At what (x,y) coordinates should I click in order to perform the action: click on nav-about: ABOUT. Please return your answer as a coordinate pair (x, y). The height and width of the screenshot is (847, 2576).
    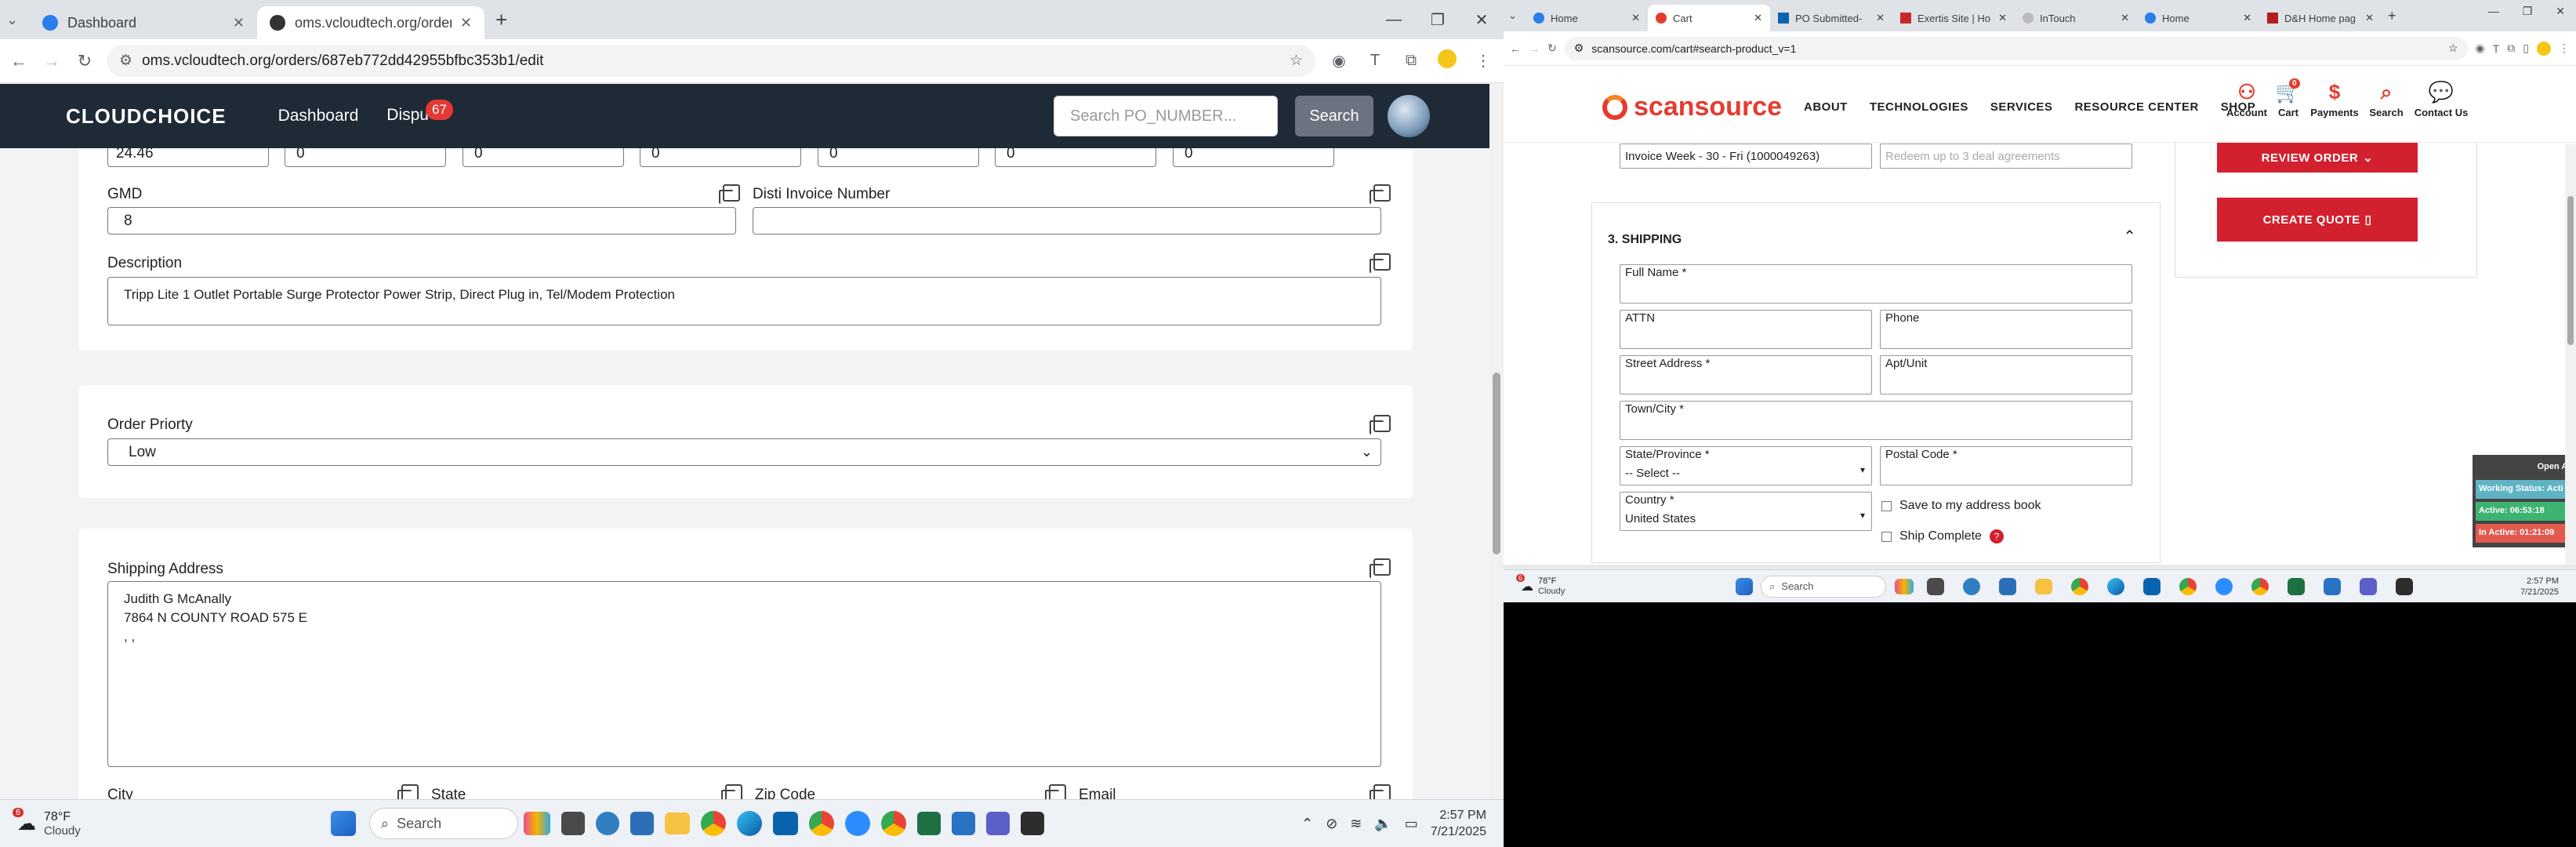
    Looking at the image, I should click on (1826, 107).